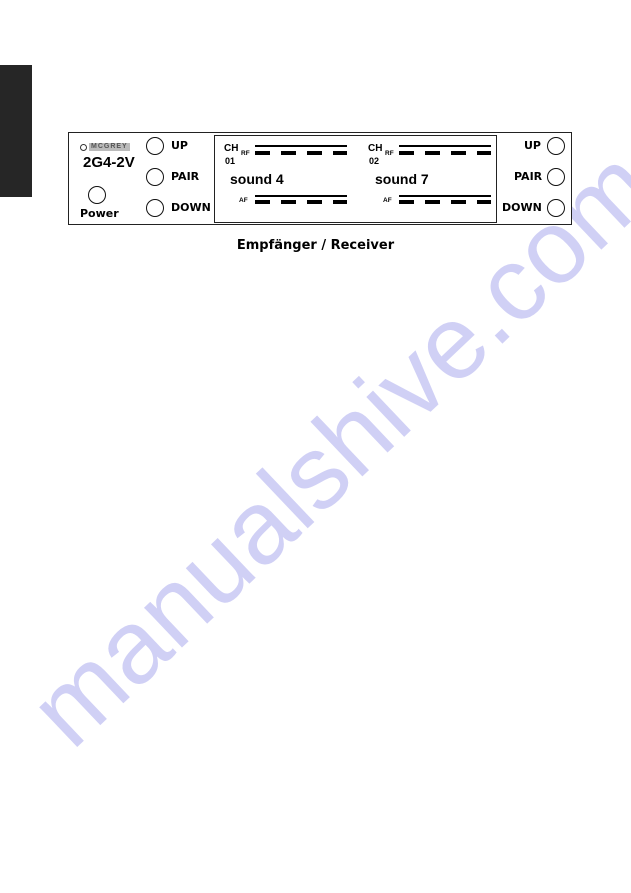  What do you see at coordinates (245, 153) in the screenshot?
I see `ch1-rf-label: RF` at bounding box center [245, 153].